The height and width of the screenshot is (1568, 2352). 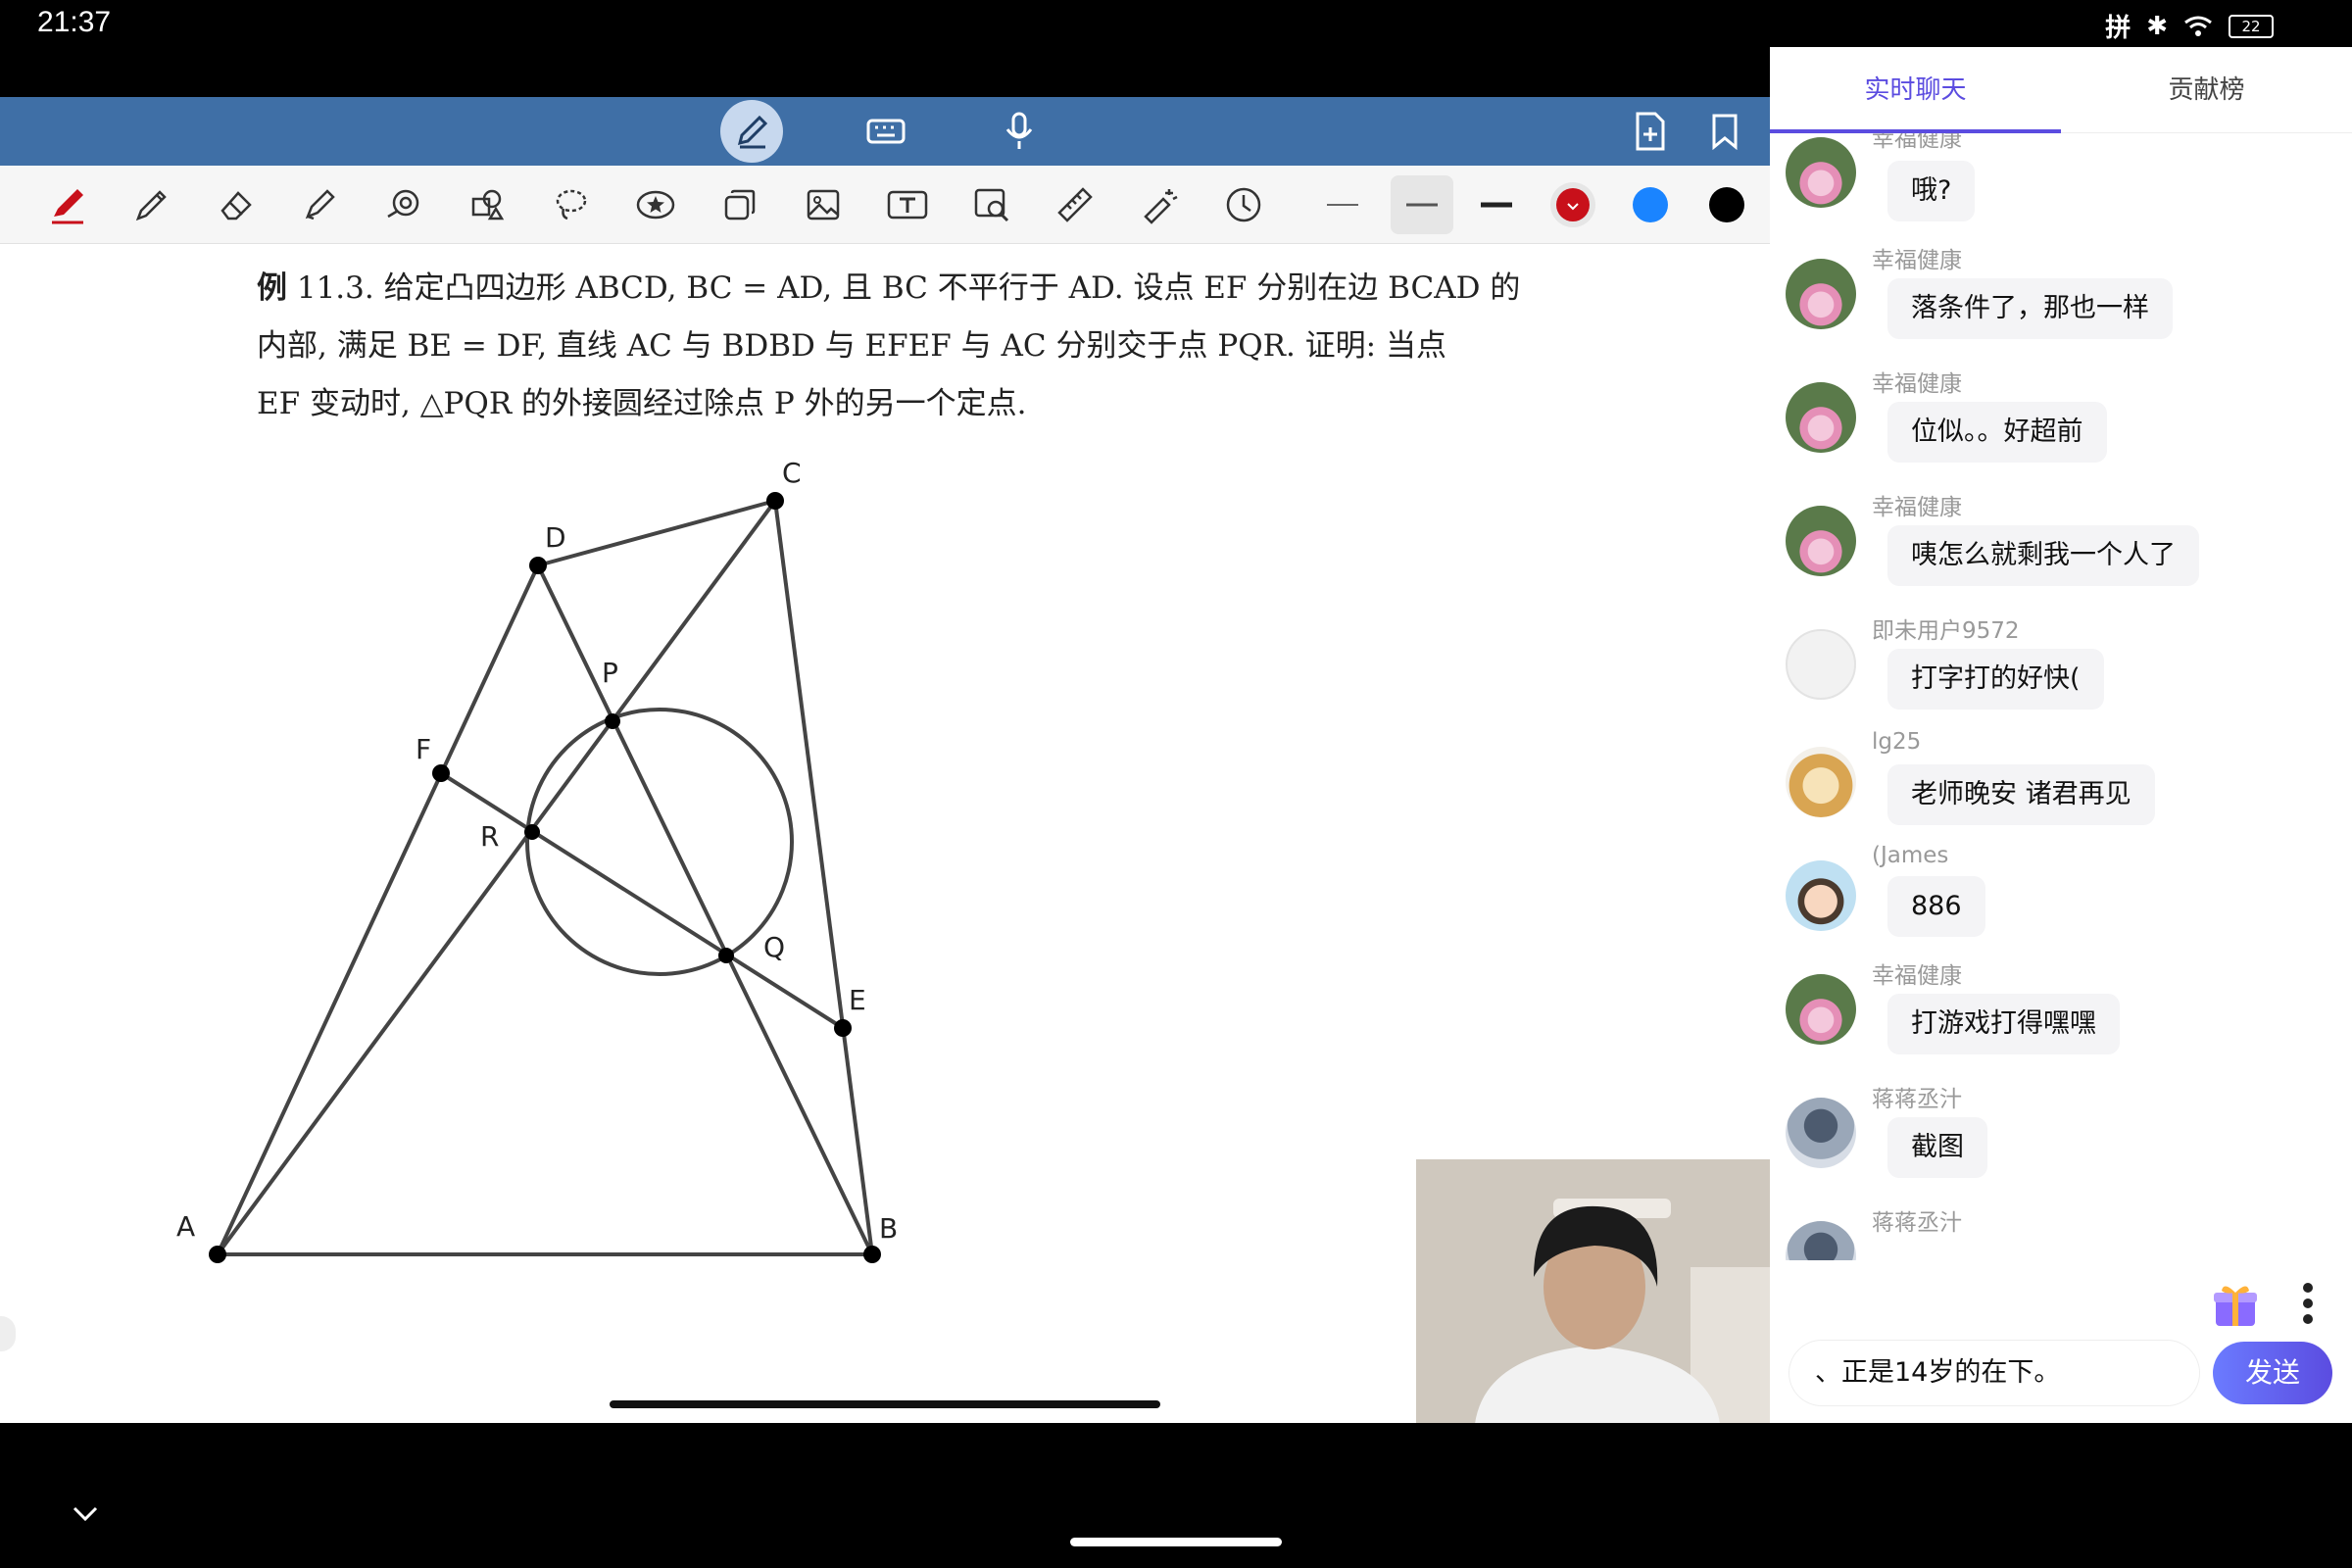 I want to click on thick-line-tool, so click(x=1496, y=204).